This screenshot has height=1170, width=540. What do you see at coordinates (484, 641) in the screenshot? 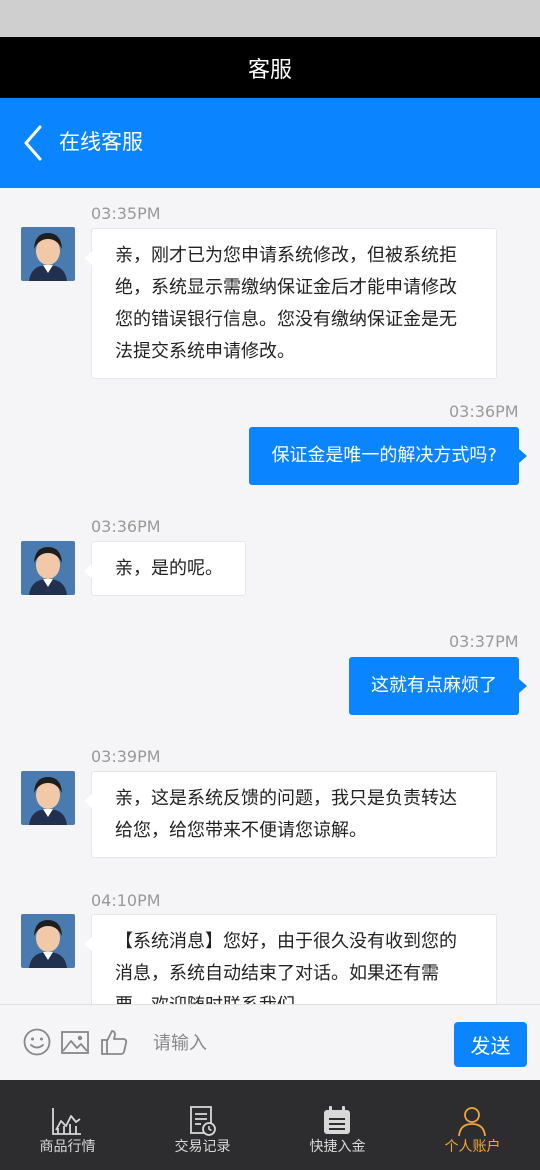
I see `message-timestamp: 03:37PM` at bounding box center [484, 641].